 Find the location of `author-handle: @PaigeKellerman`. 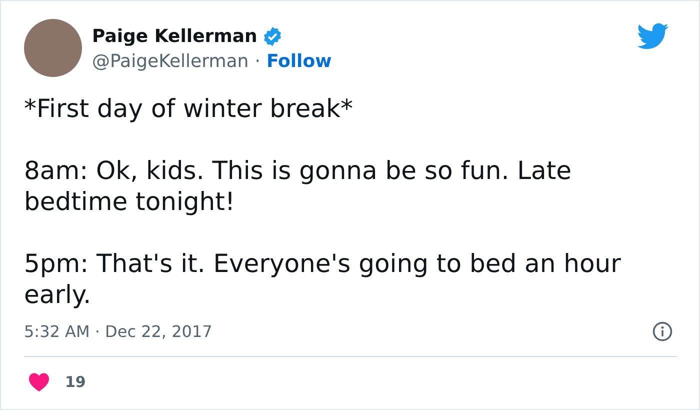

author-handle: @PaigeKellerman is located at coordinates (170, 61).